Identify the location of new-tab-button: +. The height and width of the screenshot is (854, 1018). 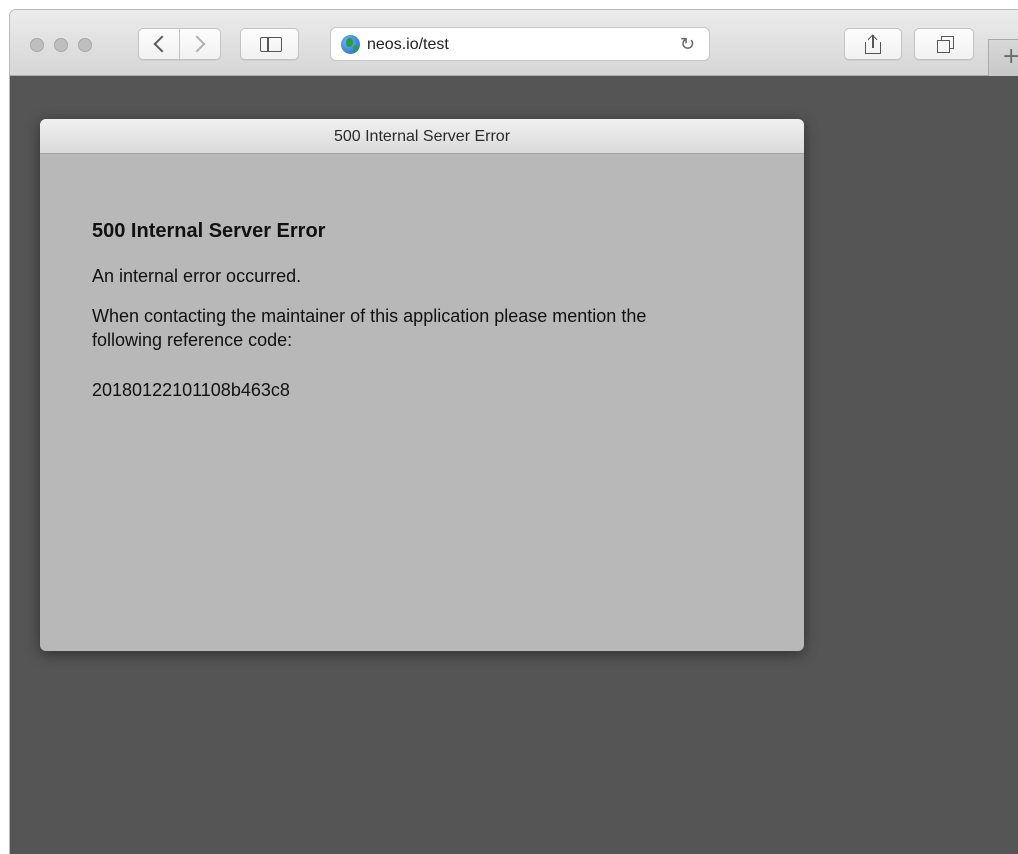
(1003, 57).